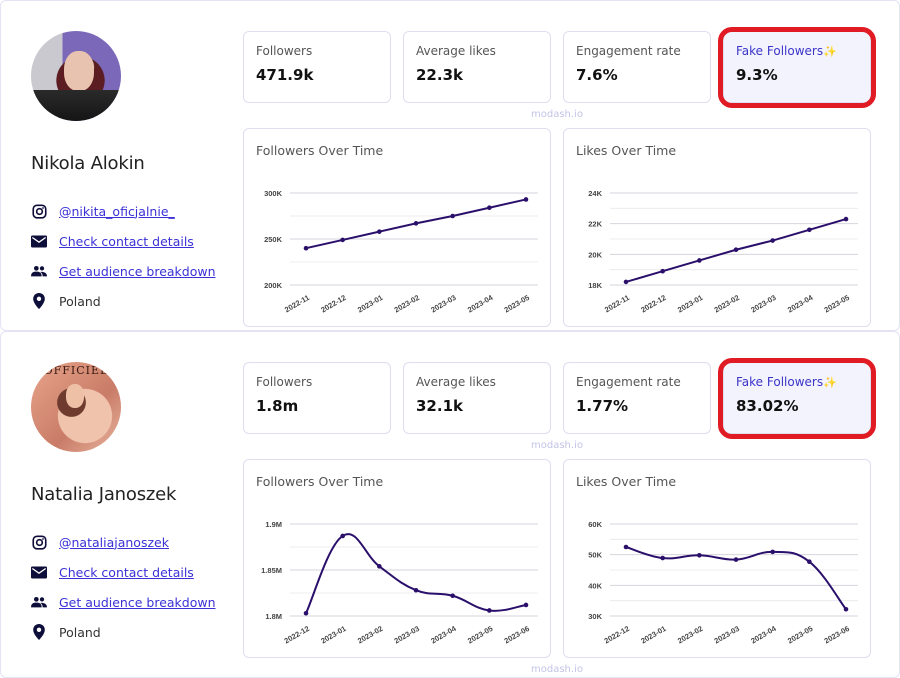 The width and height of the screenshot is (900, 678). I want to click on audience-row: Get audience breakdown, so click(131, 271).